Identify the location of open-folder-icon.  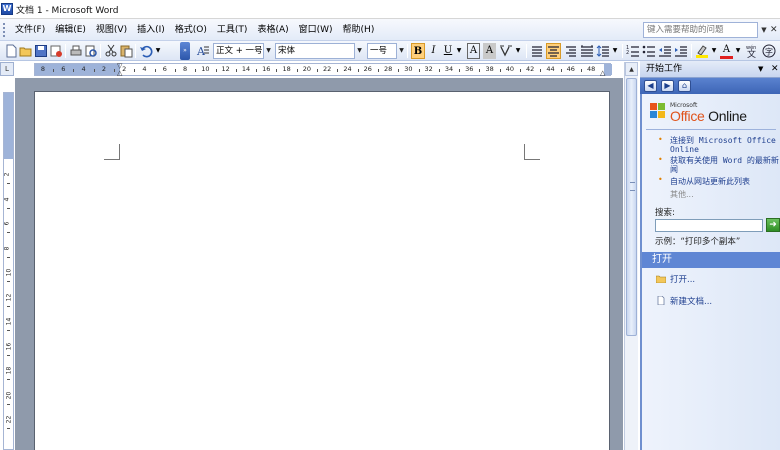
(26, 51).